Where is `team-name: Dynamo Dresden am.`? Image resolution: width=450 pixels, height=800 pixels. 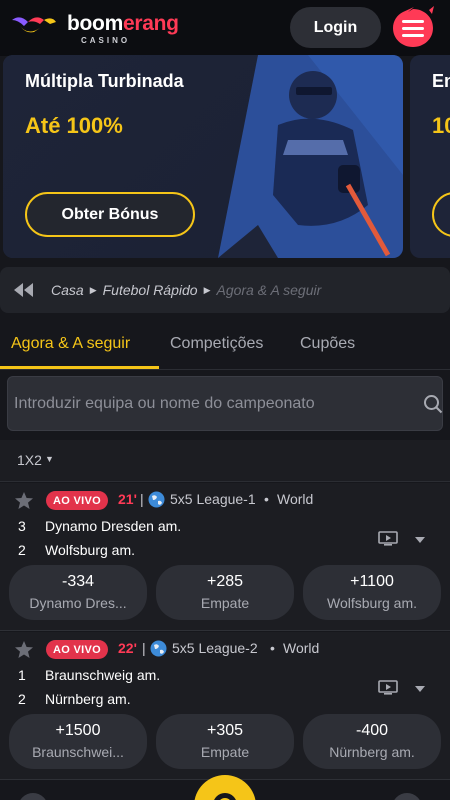
team-name: Dynamo Dresden am. is located at coordinates (113, 526).